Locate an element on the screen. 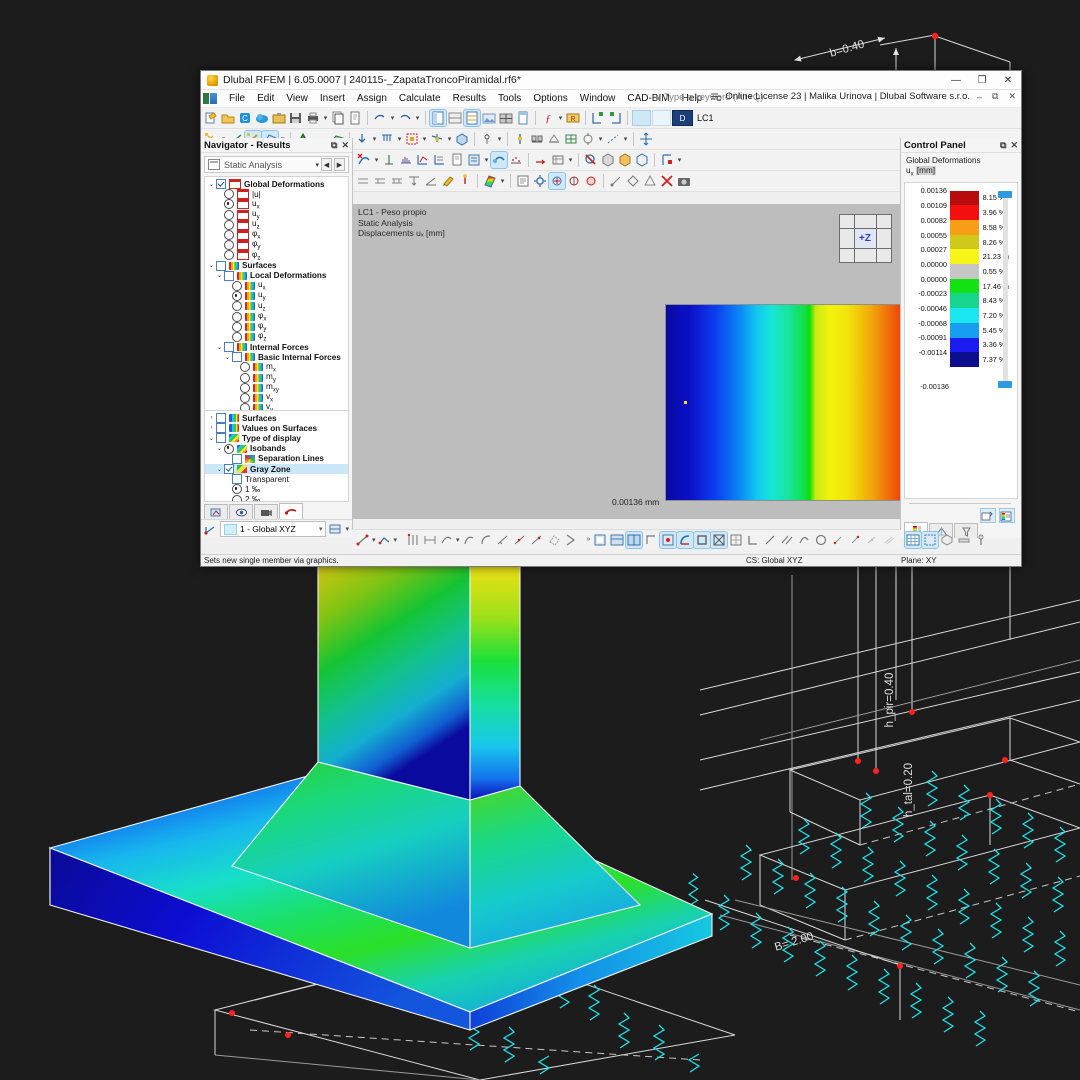 The height and width of the screenshot is (1080, 1080). maximize-button: ❐ is located at coordinates (982, 80).